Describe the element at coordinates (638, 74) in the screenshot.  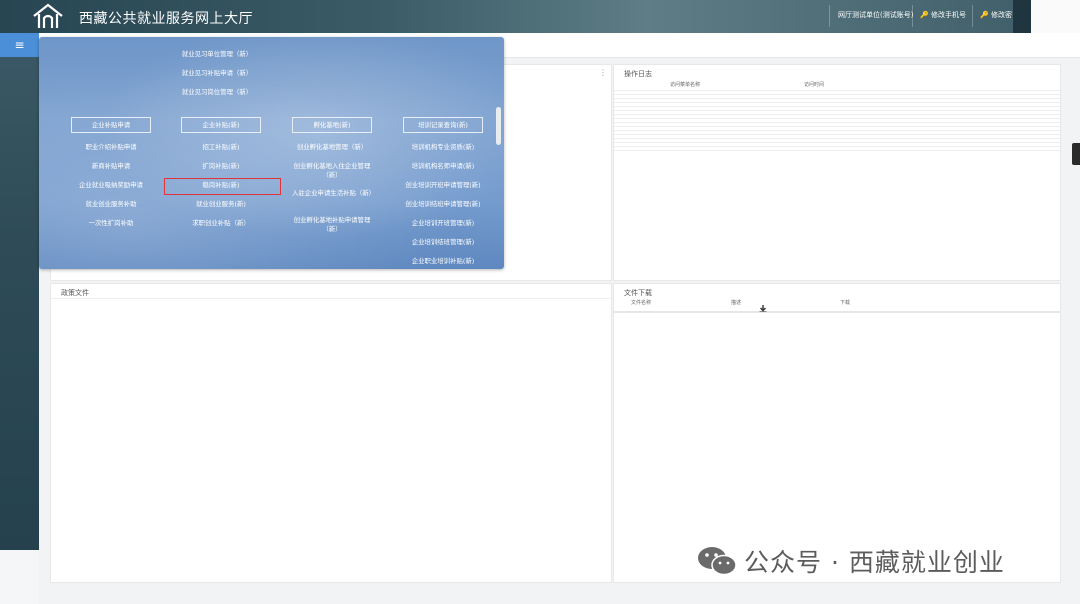
I see `panel-title: 操作日志` at that location.